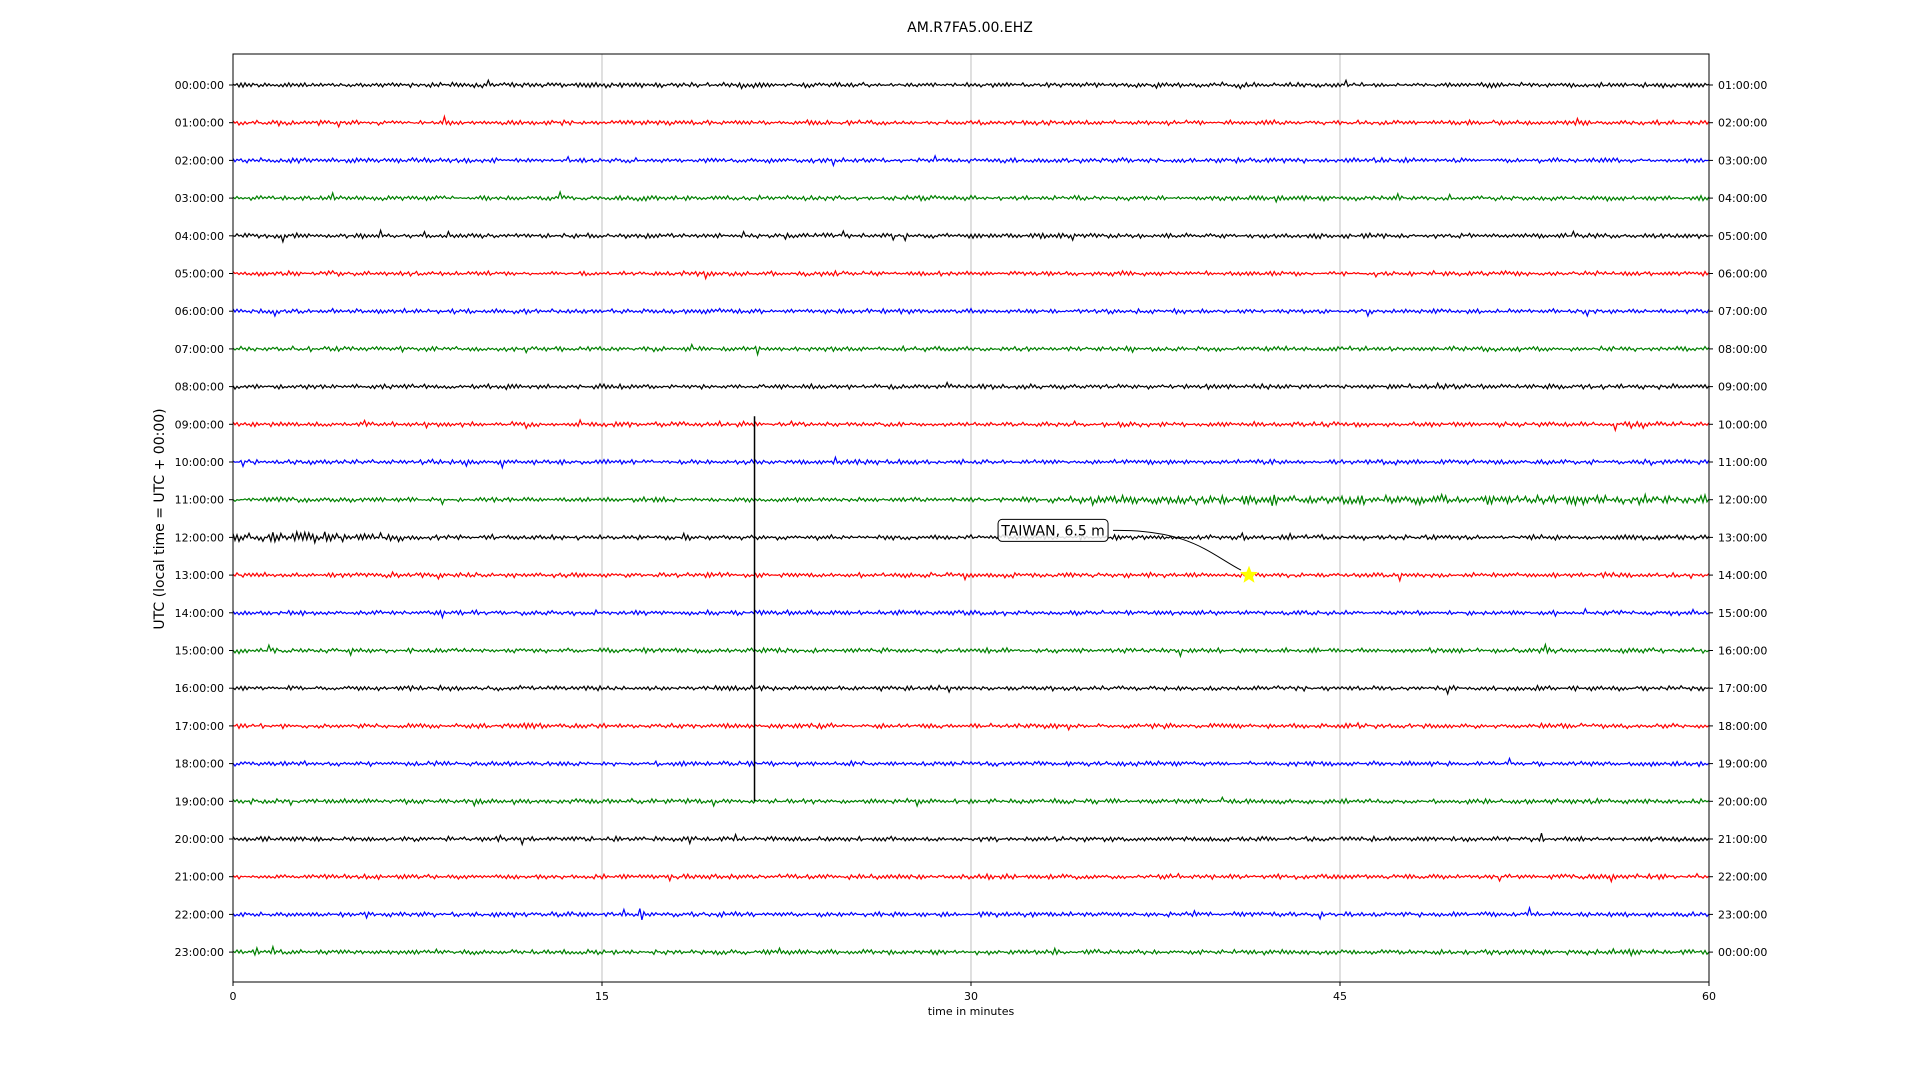 The width and height of the screenshot is (1920, 1080). I want to click on left-tick-label: 06:00:00, so click(199, 311).